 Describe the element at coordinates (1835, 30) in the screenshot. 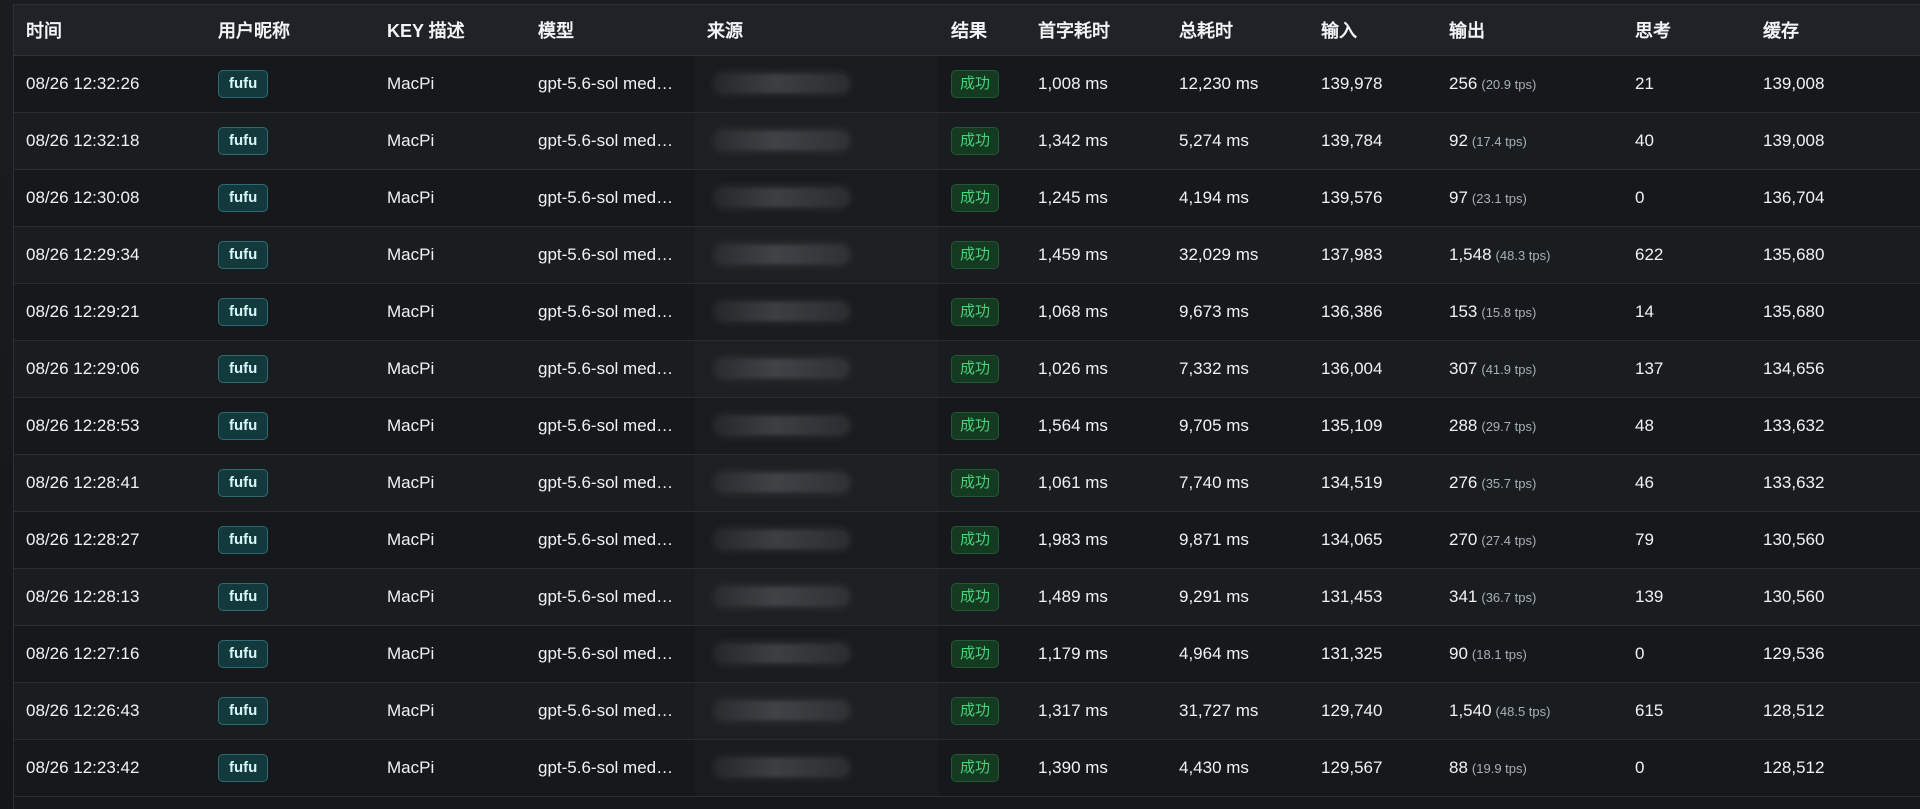

I see `column-header-cache: 缓存` at that location.